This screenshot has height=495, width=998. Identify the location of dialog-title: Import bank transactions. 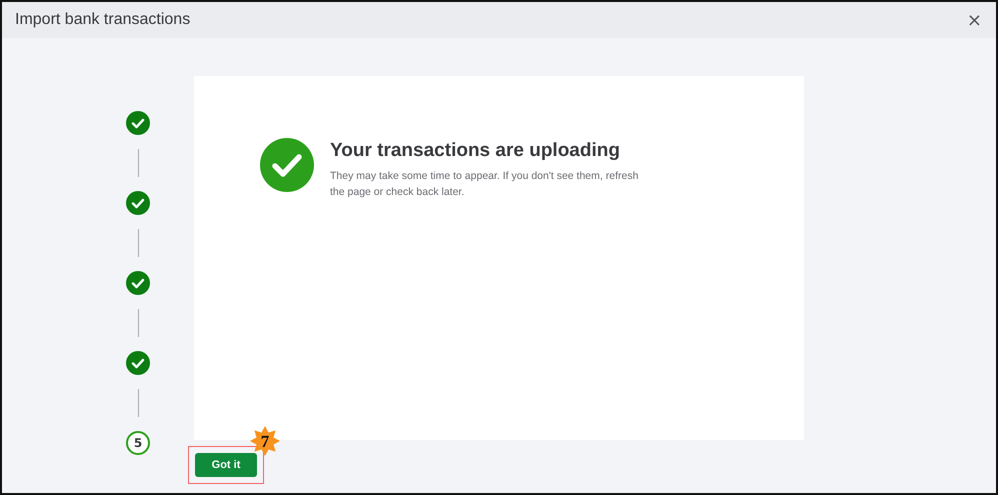
(102, 20).